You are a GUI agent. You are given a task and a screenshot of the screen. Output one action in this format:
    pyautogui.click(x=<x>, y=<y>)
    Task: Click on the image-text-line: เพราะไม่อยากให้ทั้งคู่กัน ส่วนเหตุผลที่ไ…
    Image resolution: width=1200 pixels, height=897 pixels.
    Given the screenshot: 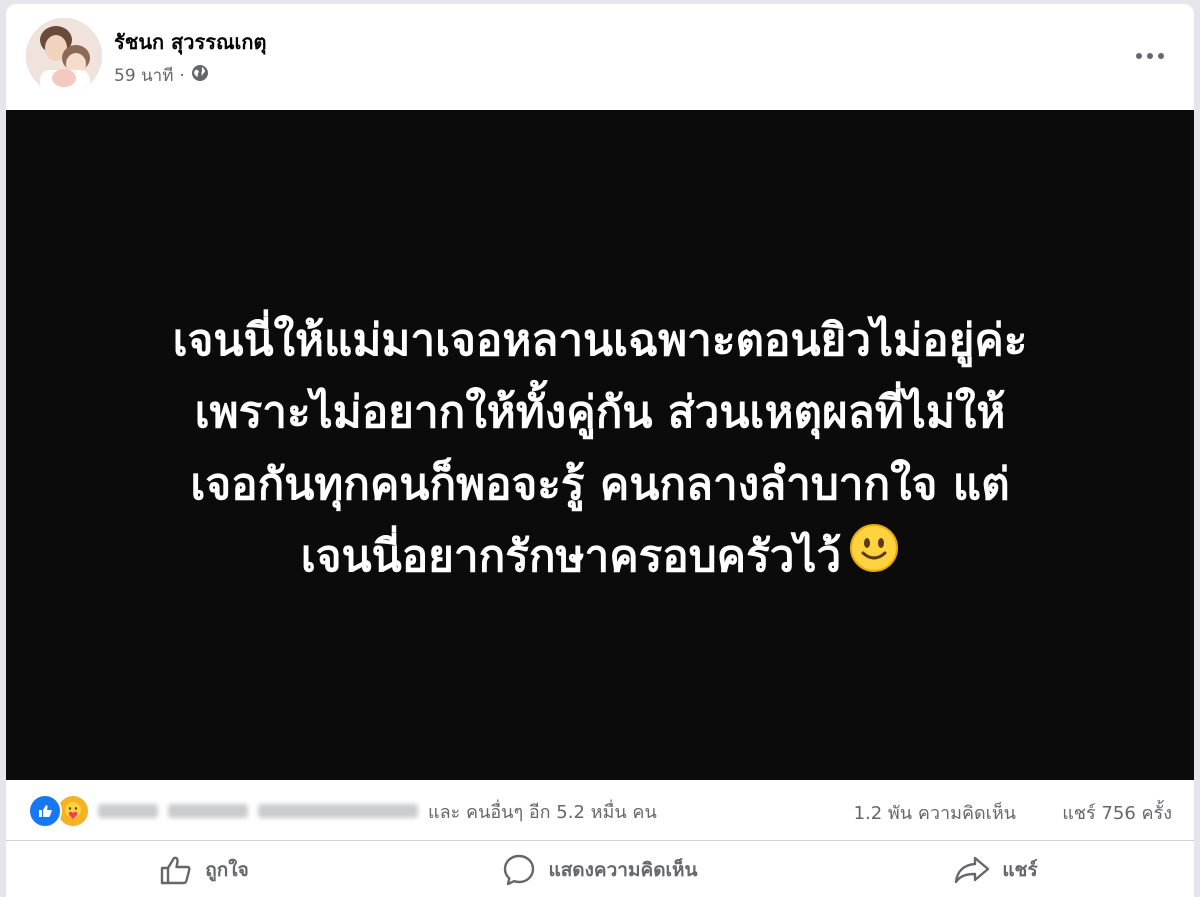 What is the action you would take?
    pyautogui.click(x=600, y=412)
    